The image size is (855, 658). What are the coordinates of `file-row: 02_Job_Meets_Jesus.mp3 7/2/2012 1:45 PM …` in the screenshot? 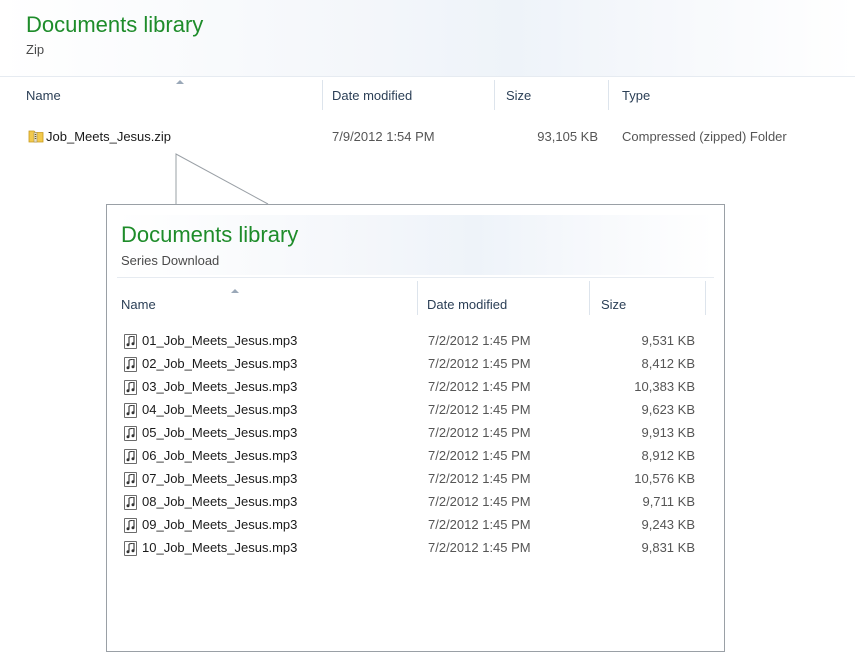 It's located at (415, 364).